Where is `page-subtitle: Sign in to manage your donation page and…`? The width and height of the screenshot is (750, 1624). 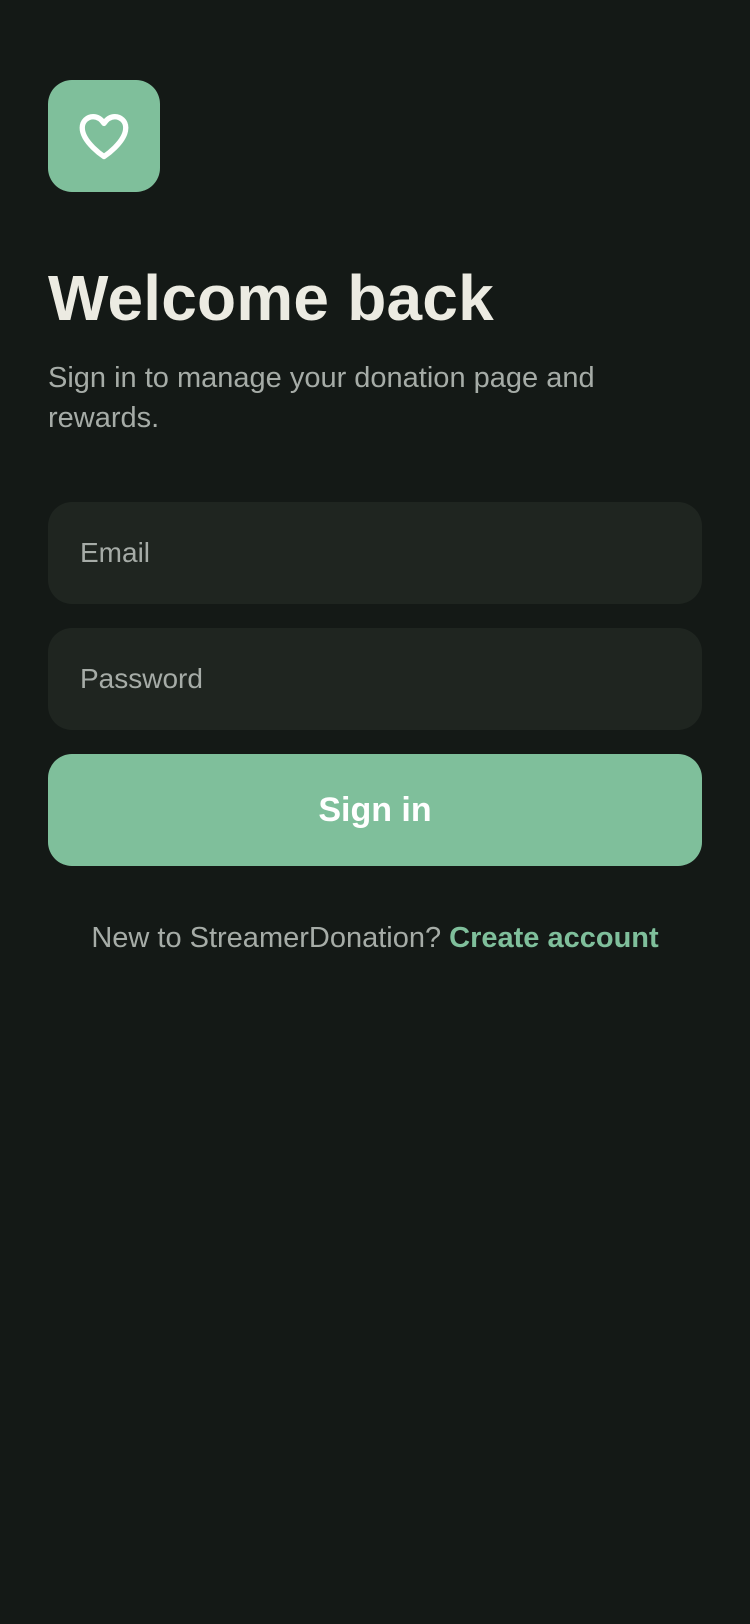
page-subtitle: Sign in to manage your donation page and… is located at coordinates (321, 398).